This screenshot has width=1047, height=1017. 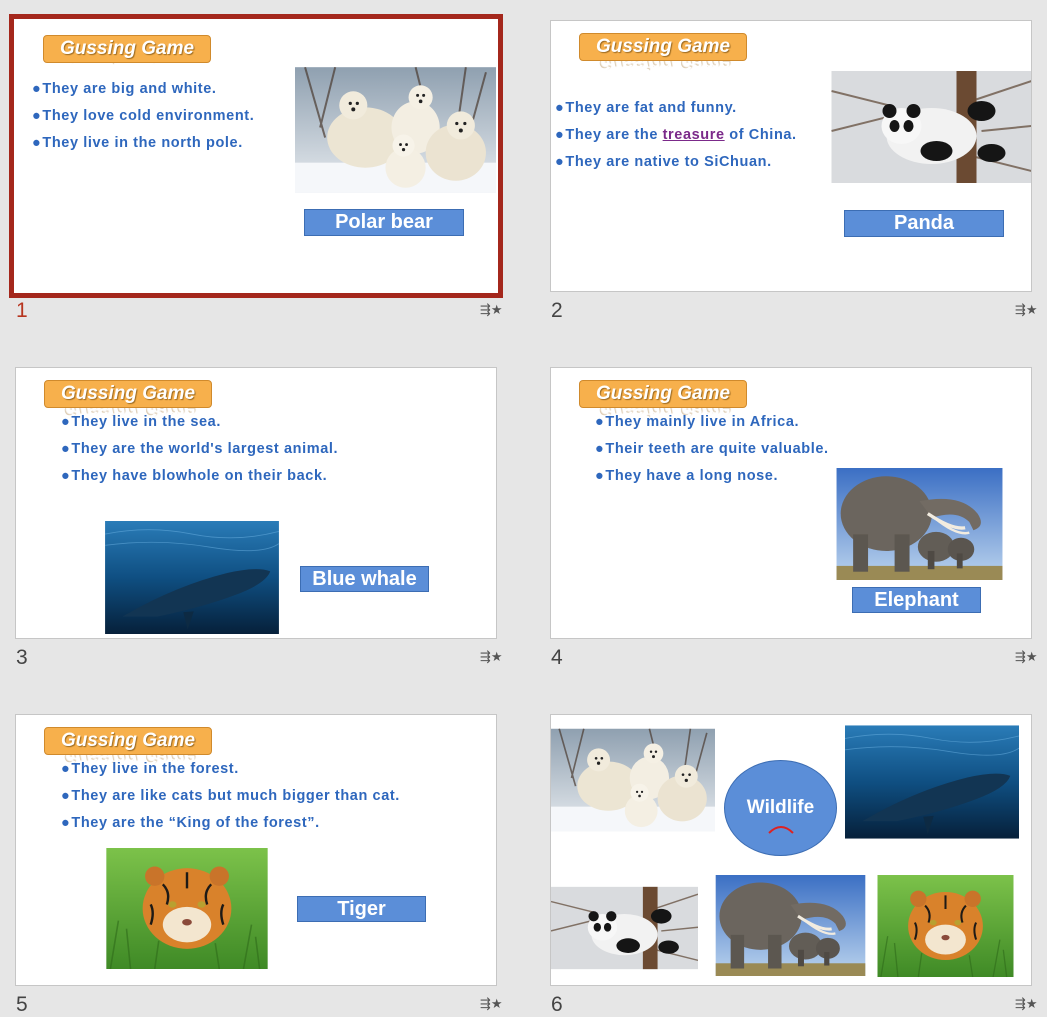 I want to click on bullet-2: ●They are the world's largest animal., so click(x=200, y=449).